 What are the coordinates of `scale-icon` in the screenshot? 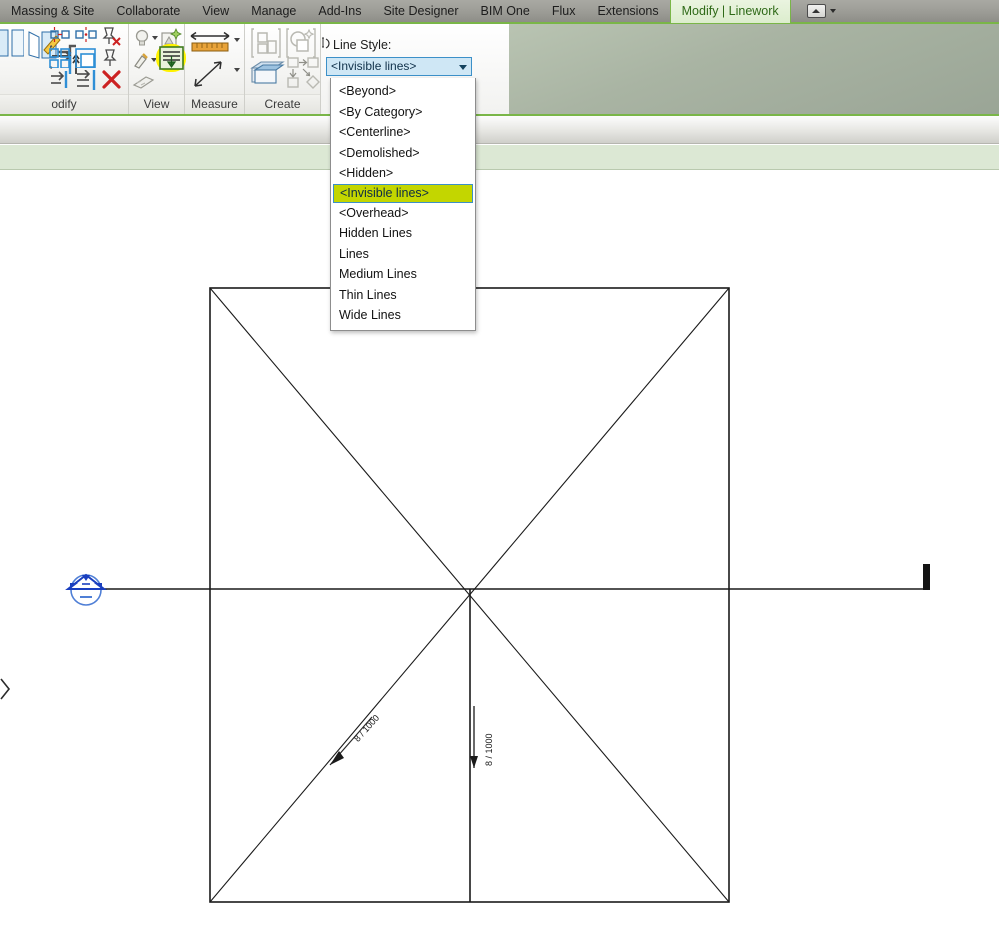 It's located at (87, 58).